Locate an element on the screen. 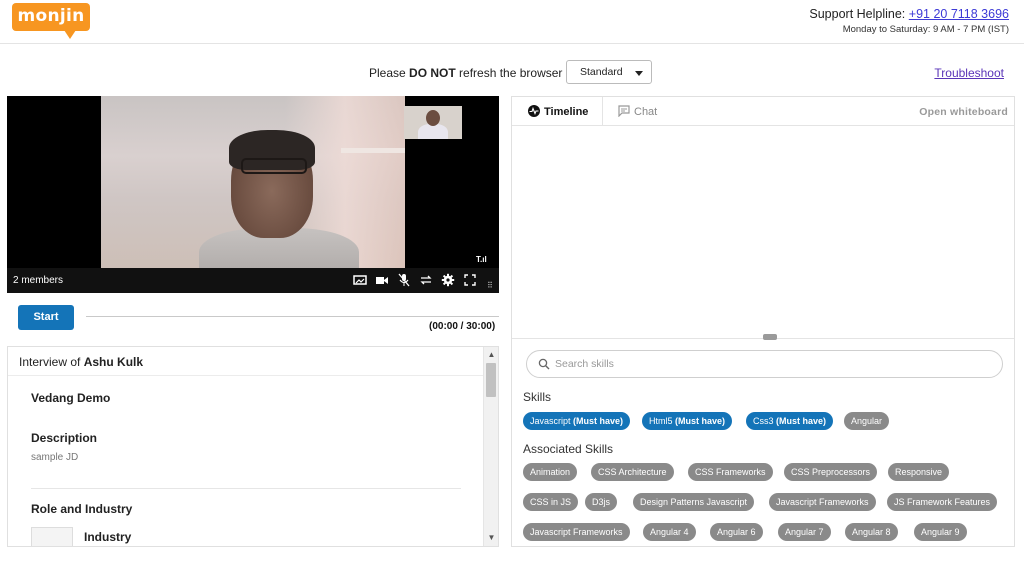 This screenshot has width=1024, height=567. tab-timeline: Timeline is located at coordinates (557, 111).